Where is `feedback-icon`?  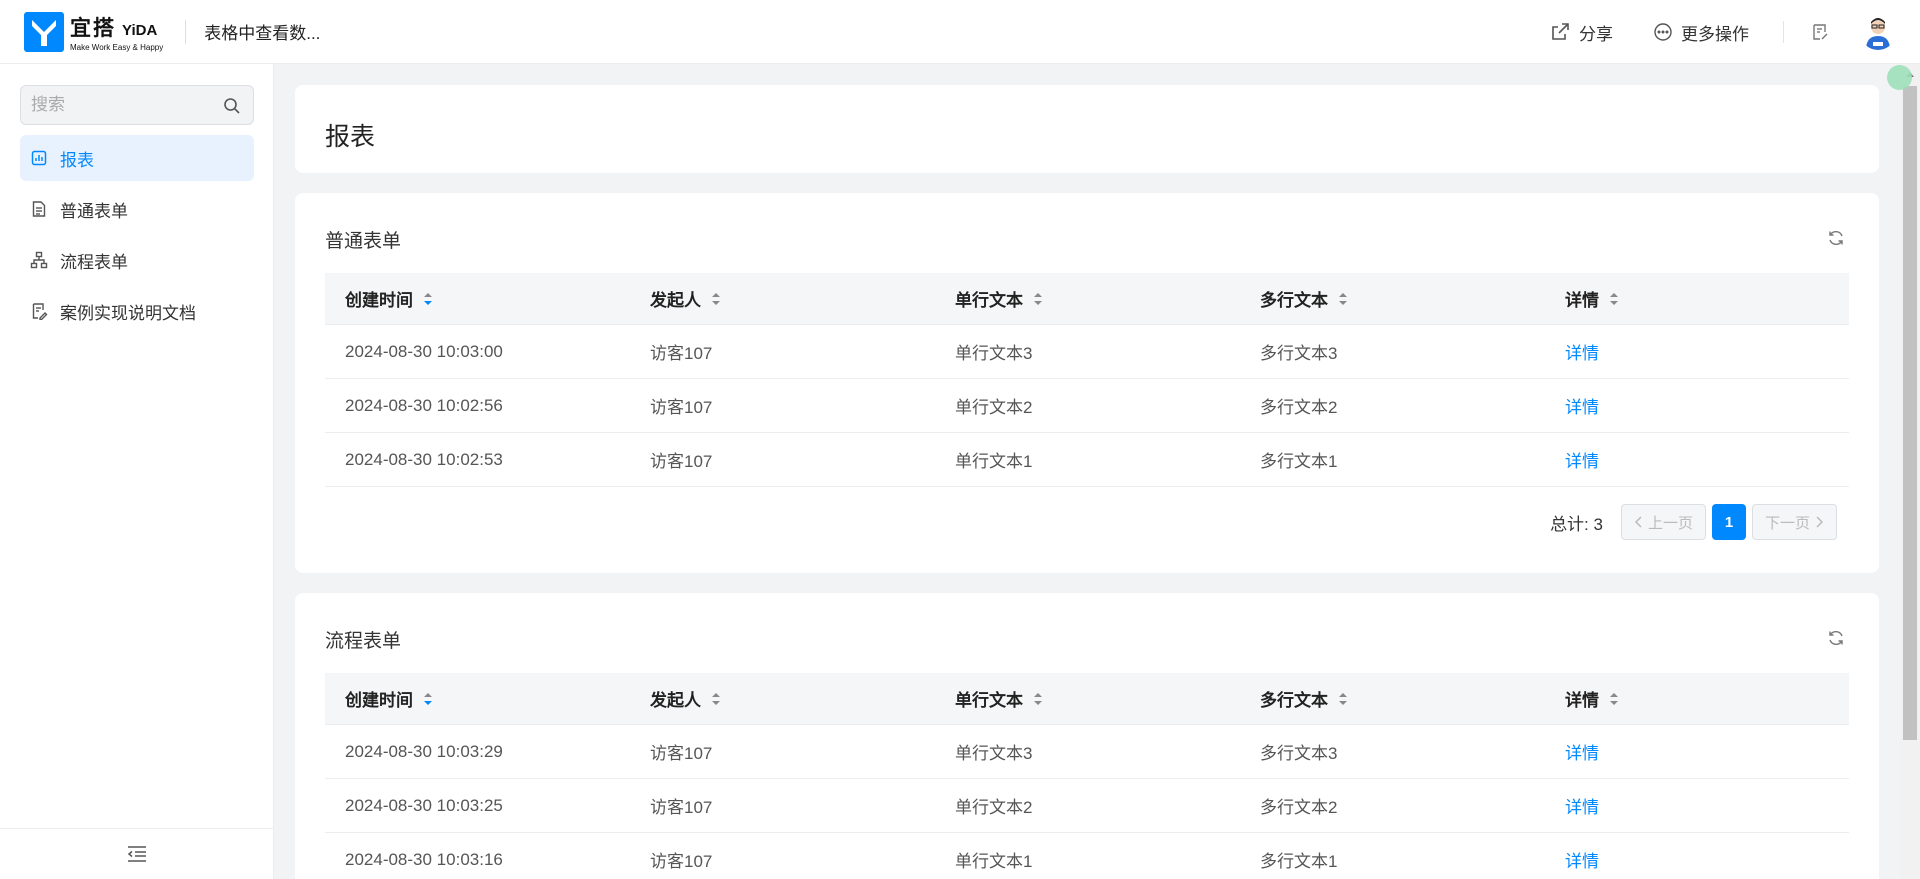
feedback-icon is located at coordinates (1820, 32).